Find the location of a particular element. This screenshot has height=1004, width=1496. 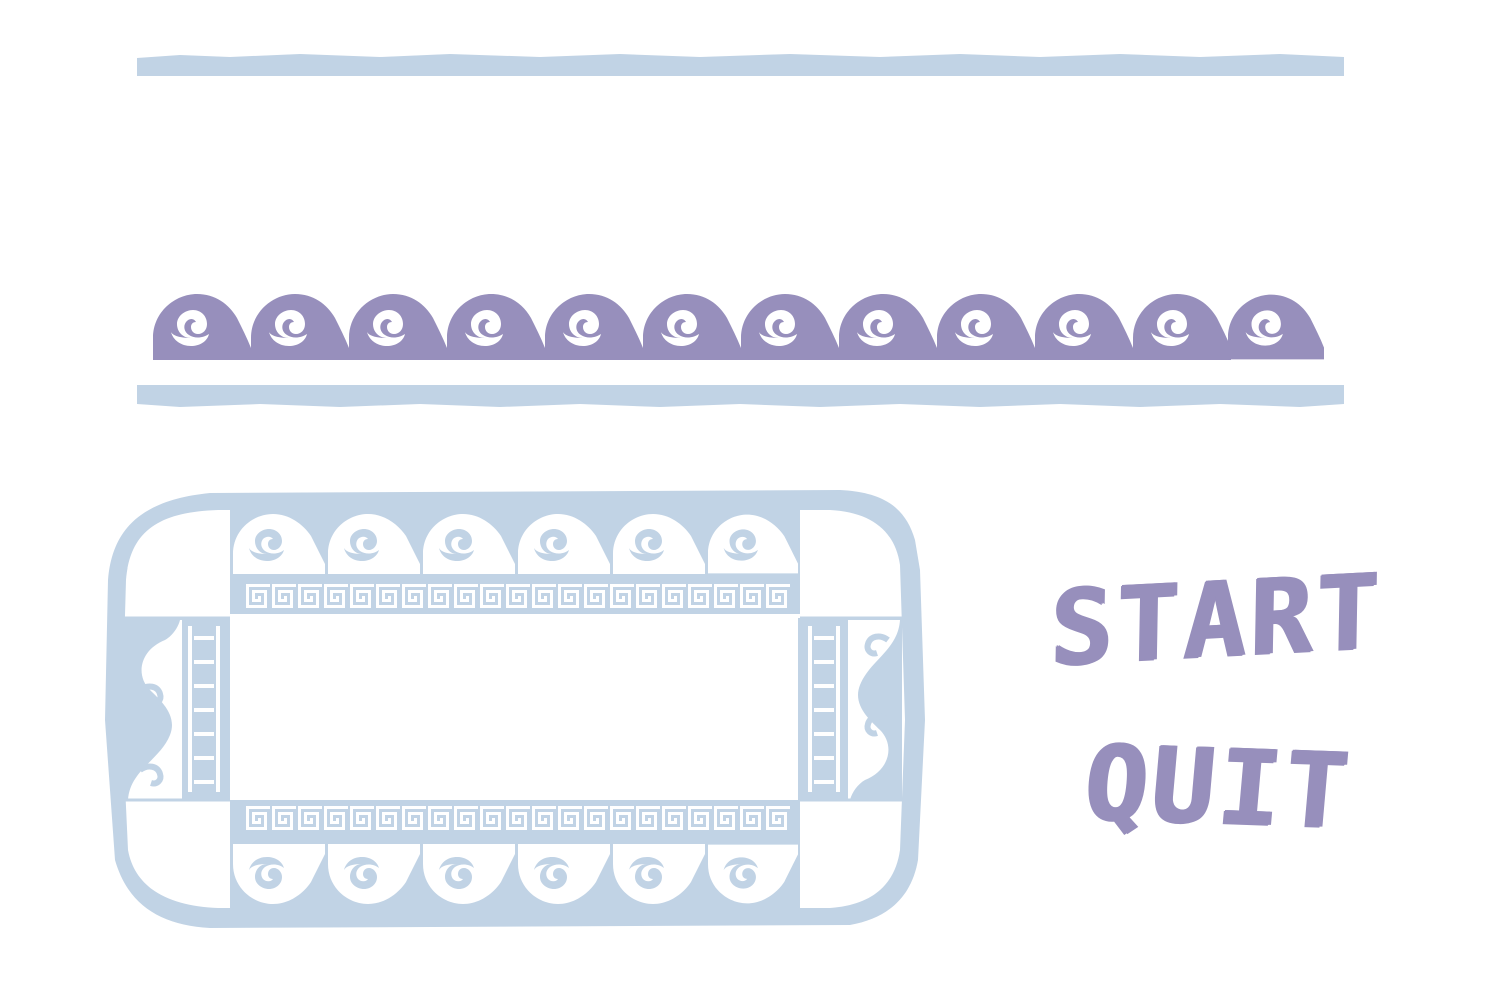

start-button: START is located at coordinates (1216, 620).